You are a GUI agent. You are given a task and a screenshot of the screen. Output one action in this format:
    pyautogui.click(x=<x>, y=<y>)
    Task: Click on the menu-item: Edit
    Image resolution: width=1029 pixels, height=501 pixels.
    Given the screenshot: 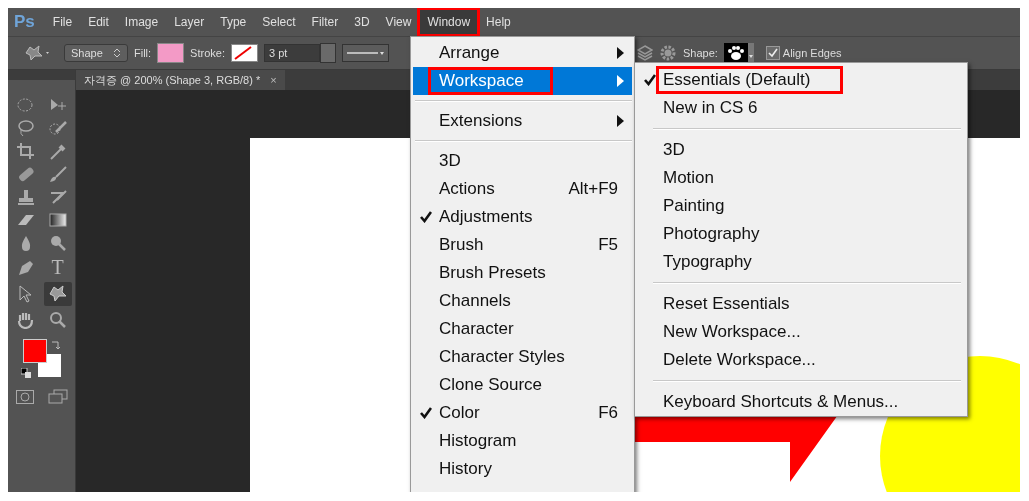 What is the action you would take?
    pyautogui.click(x=98, y=22)
    